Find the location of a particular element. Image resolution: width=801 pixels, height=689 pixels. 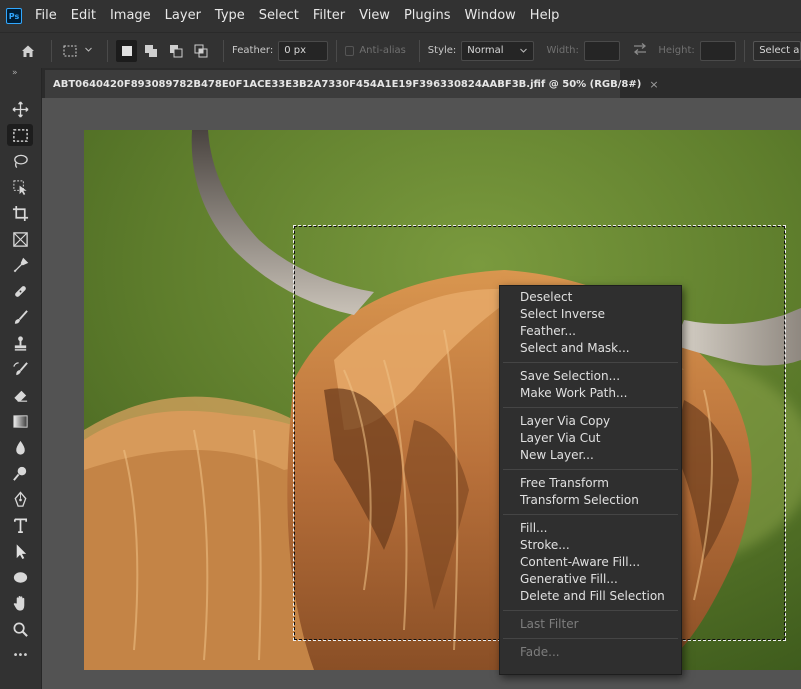

style-select: Normal is located at coordinates (498, 50).